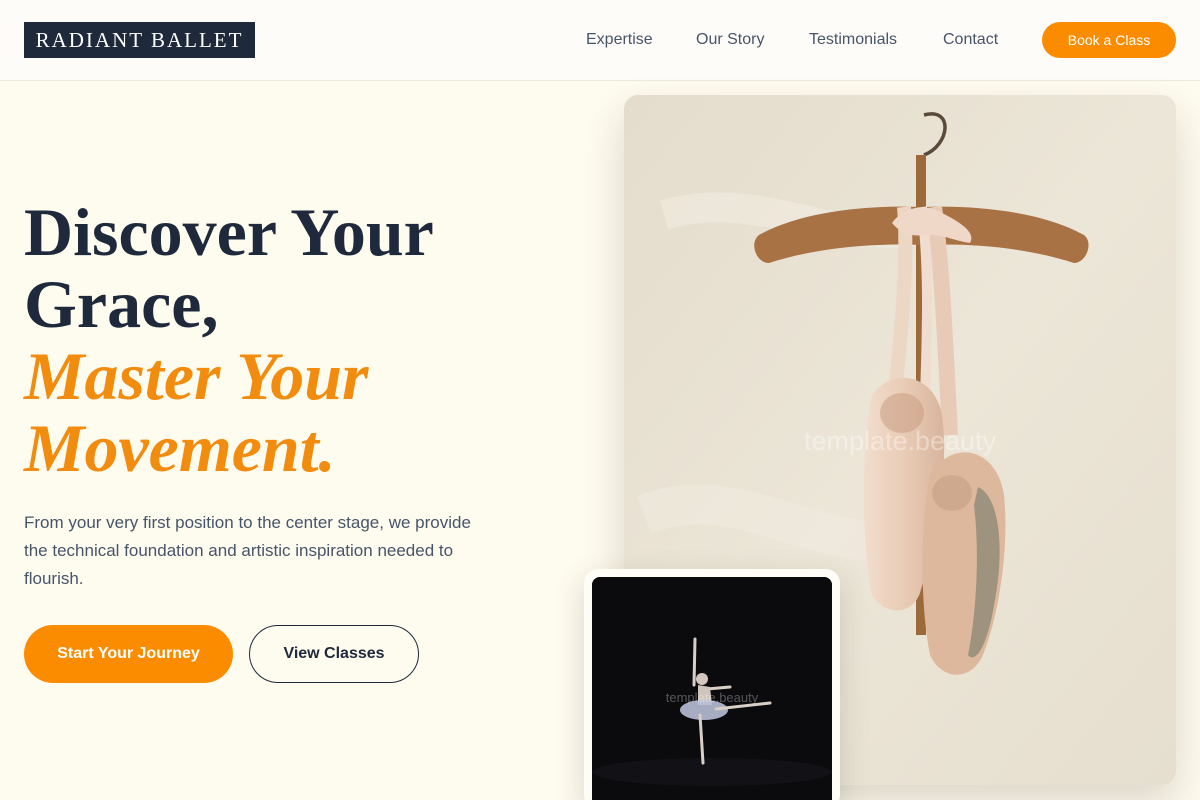  Describe the element at coordinates (970, 40) in the screenshot. I see `nav-link-contact: Contact` at that location.